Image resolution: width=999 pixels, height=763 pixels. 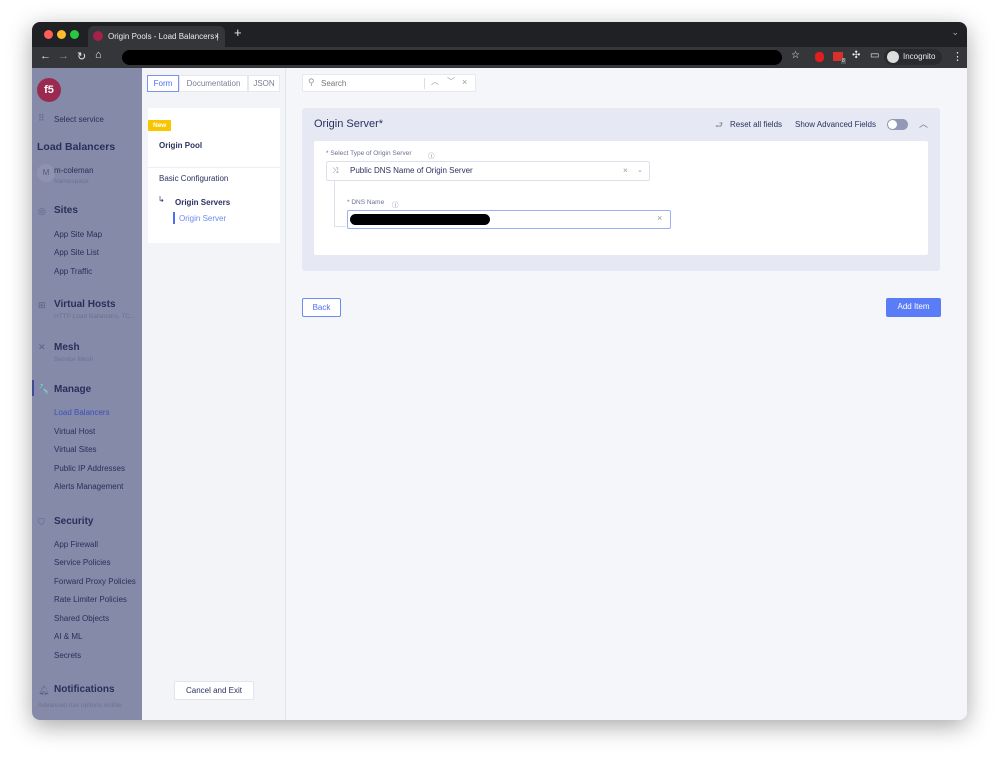 What do you see at coordinates (202, 202) in the screenshot?
I see `nav-origin-servers: Origin Servers` at bounding box center [202, 202].